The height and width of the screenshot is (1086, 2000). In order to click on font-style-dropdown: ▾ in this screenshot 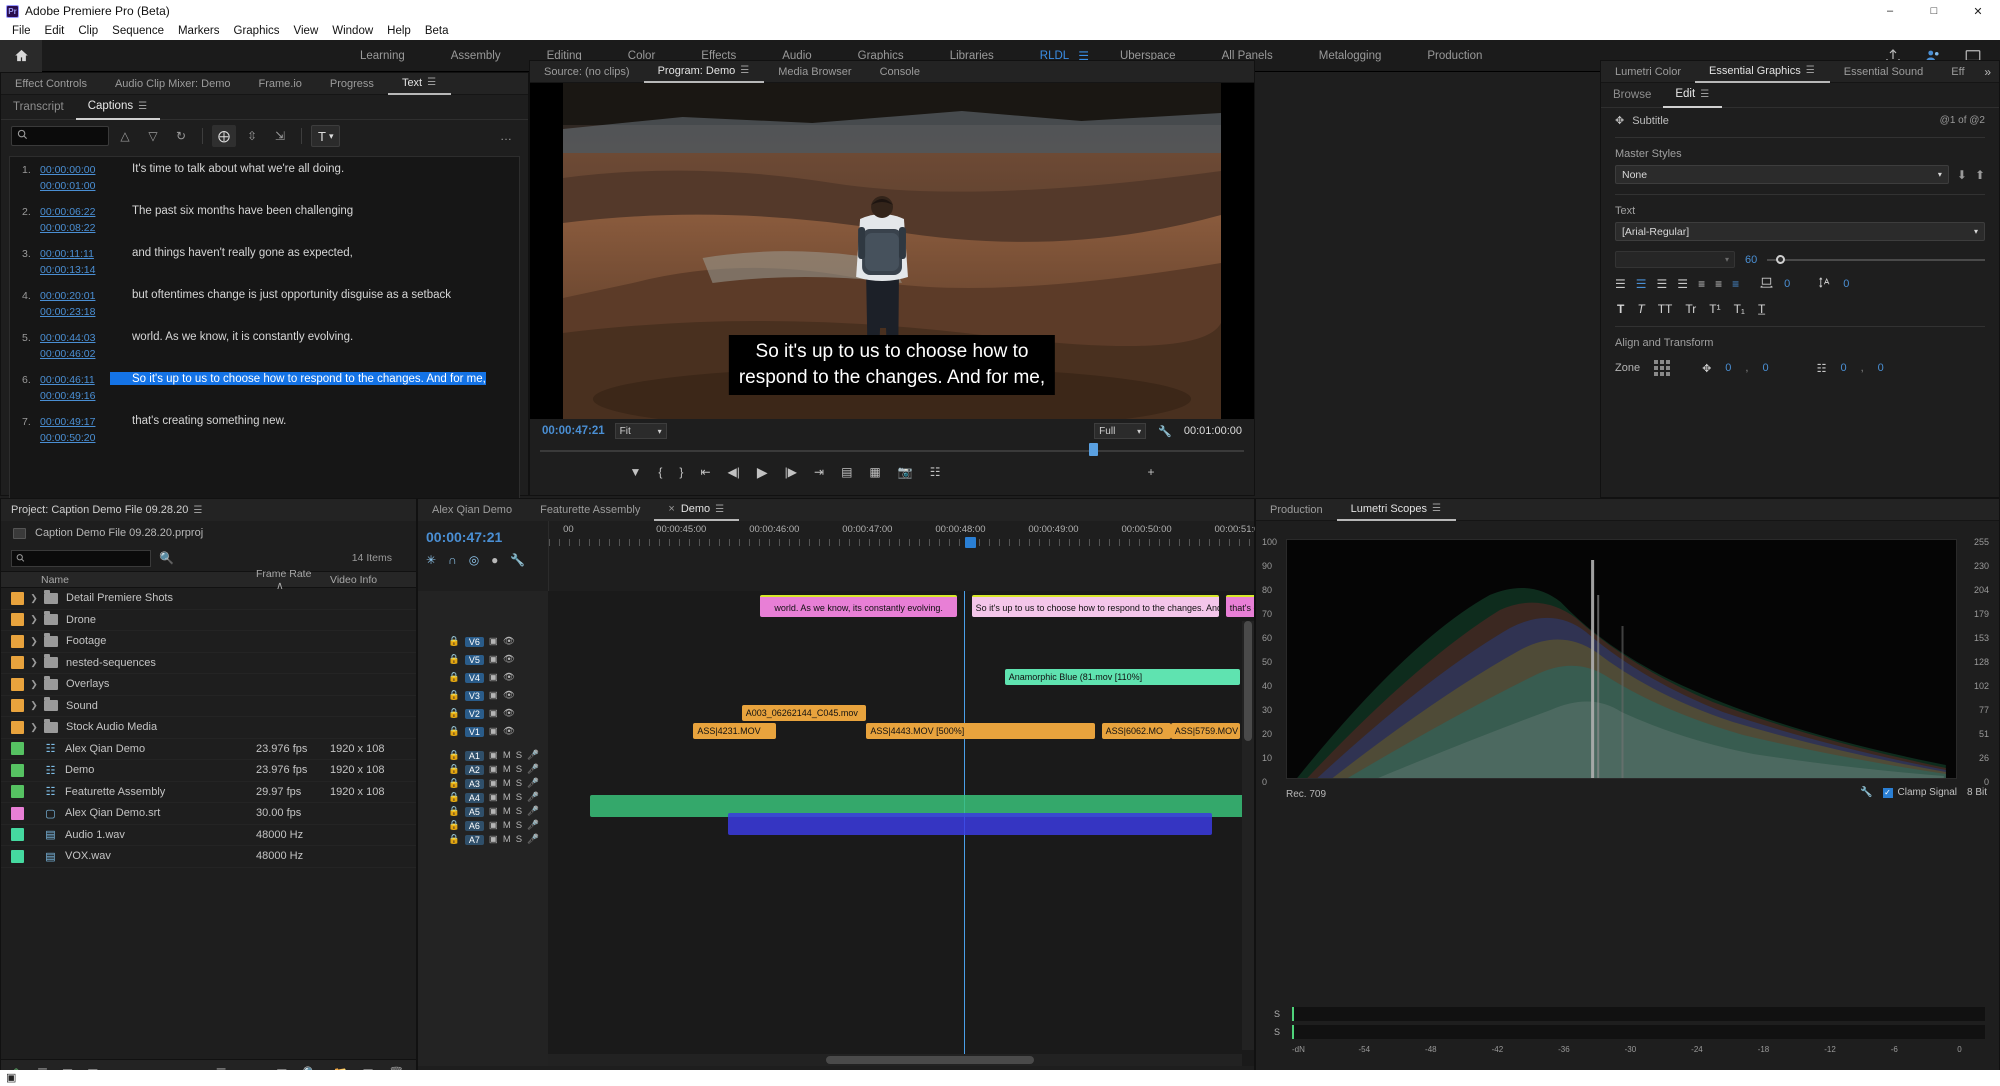, I will do `click(1675, 259)`.